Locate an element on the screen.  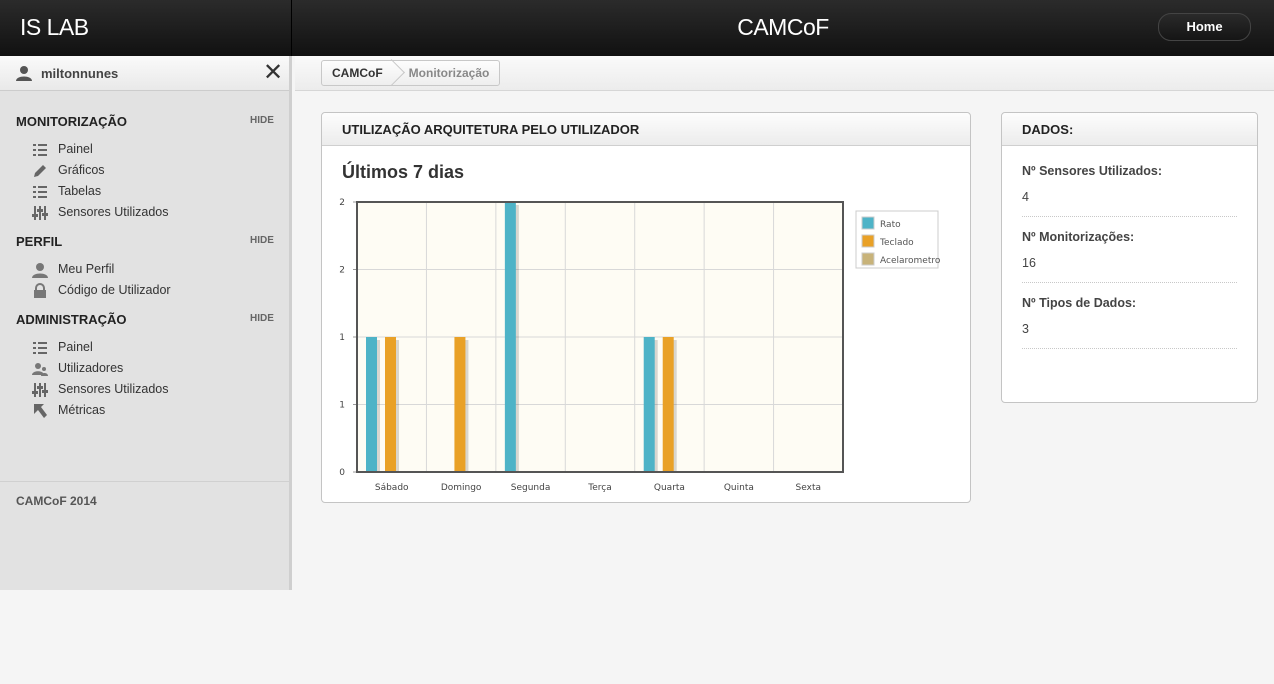
legend-label: Teclado is located at coordinates (896, 243).